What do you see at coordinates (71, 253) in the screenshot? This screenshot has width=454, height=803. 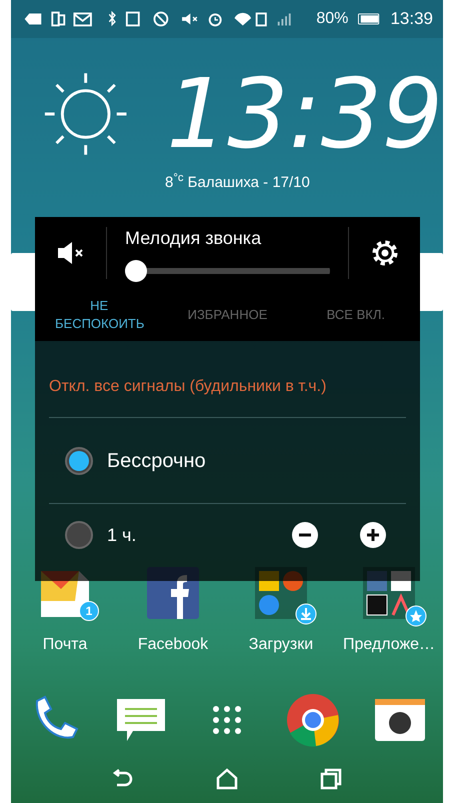 I see `mute-icon` at bounding box center [71, 253].